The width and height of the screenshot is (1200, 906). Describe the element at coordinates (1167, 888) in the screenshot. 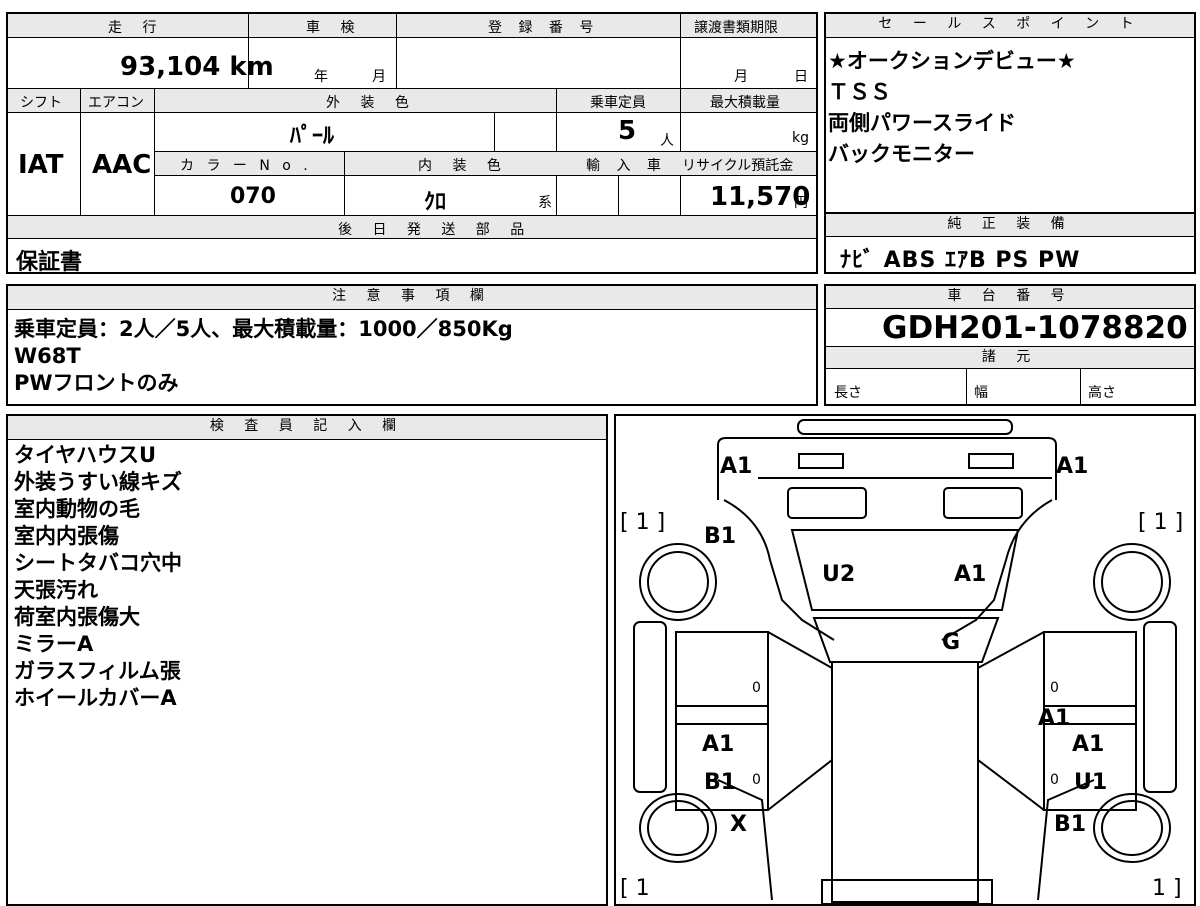

I see `tire-rear-right-bracket: 1 ]` at that location.